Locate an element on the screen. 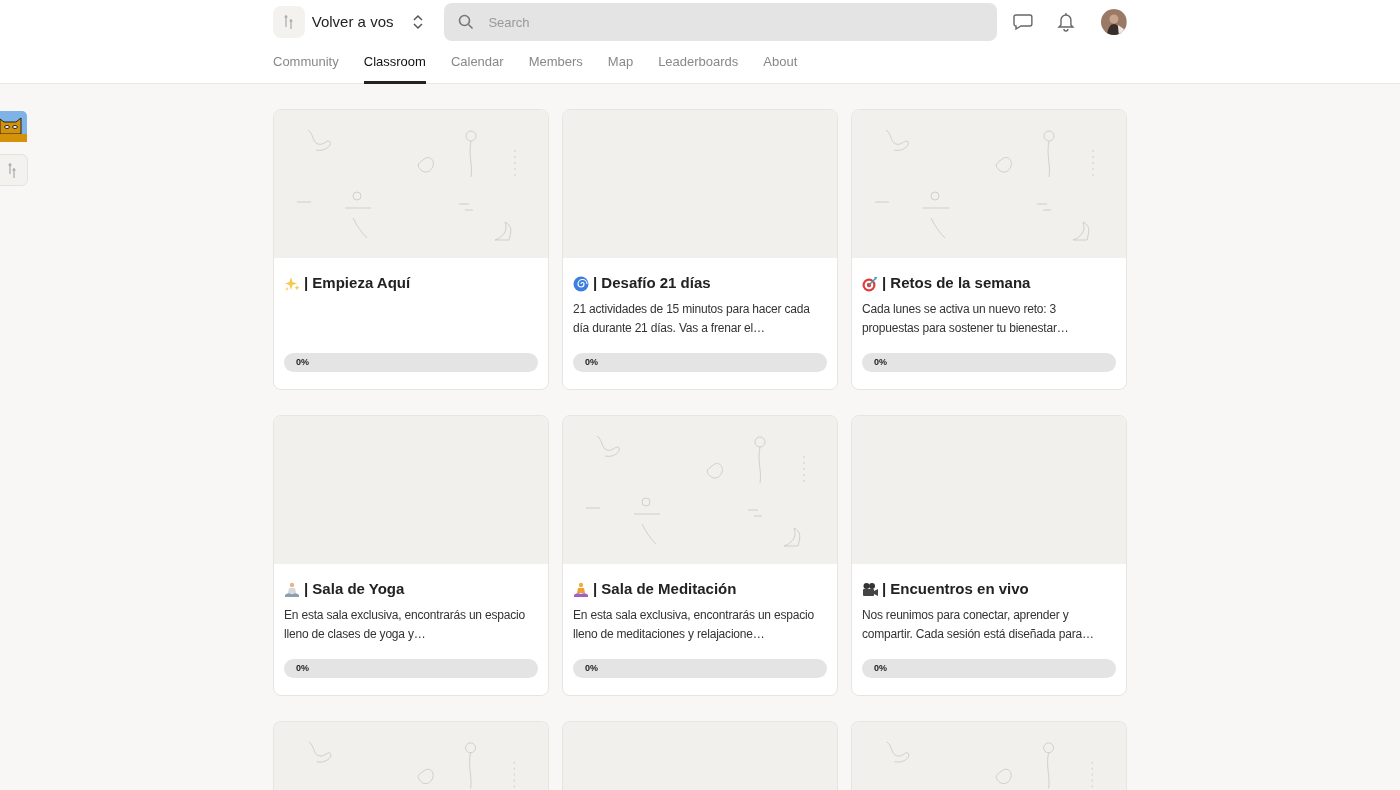 This screenshot has width=1400, height=790. course-card: | Sala de Meditación En esta sala exclusiva, encontrarás un espacio lleno de meditaciones y relajacione… 0% is located at coordinates (700, 555).